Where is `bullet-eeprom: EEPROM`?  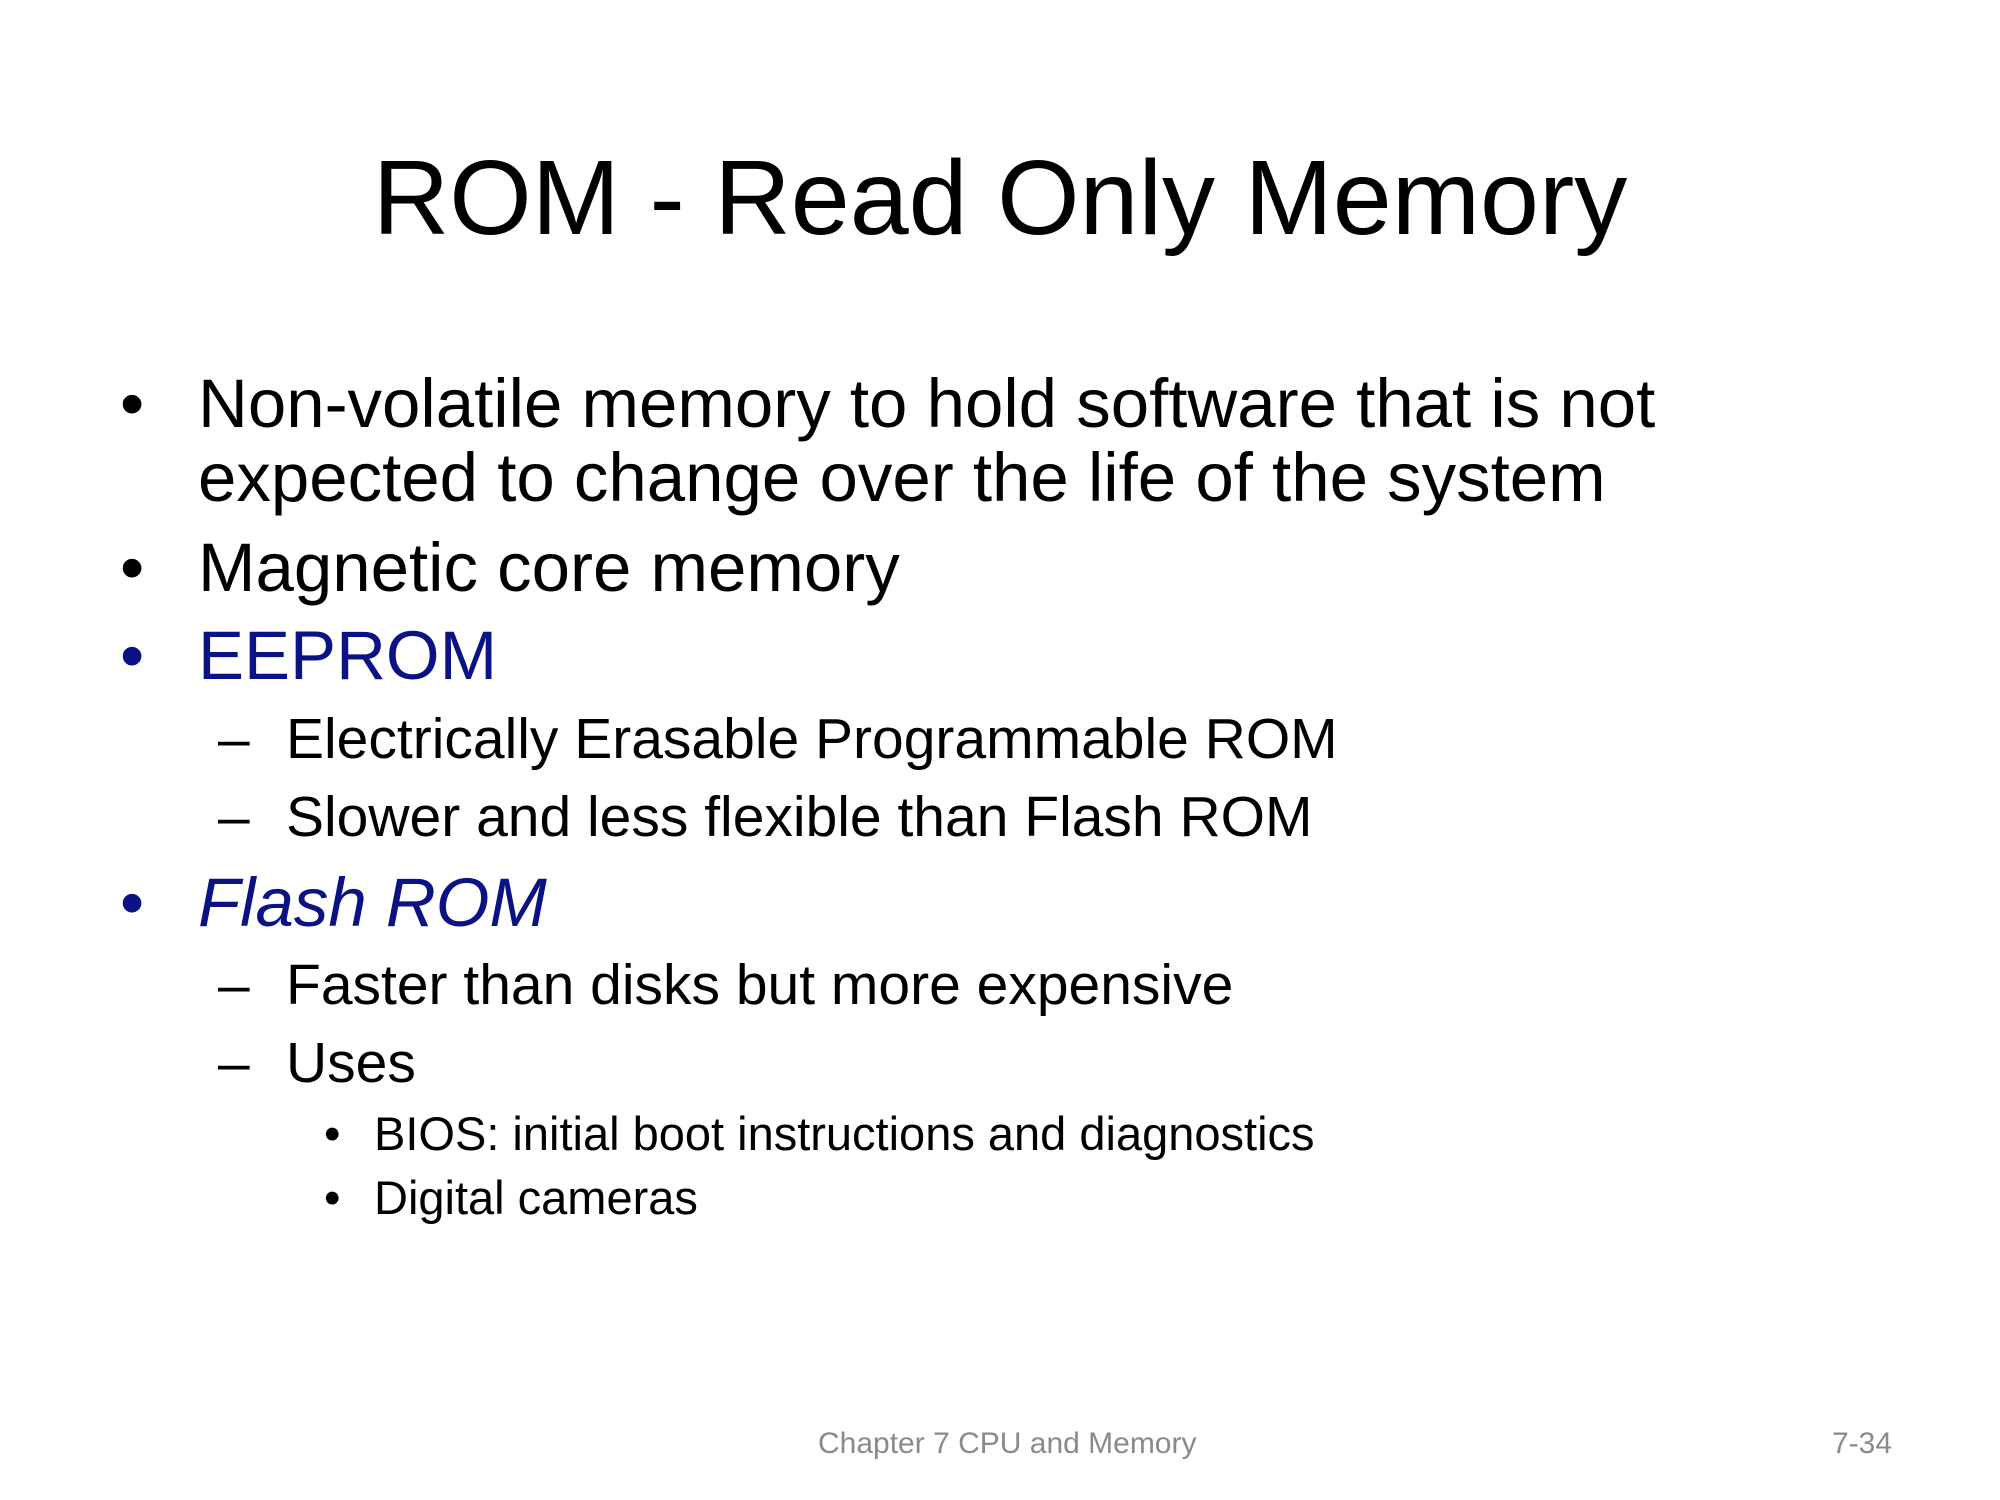
bullet-eeprom: EEPROM is located at coordinates (348, 655).